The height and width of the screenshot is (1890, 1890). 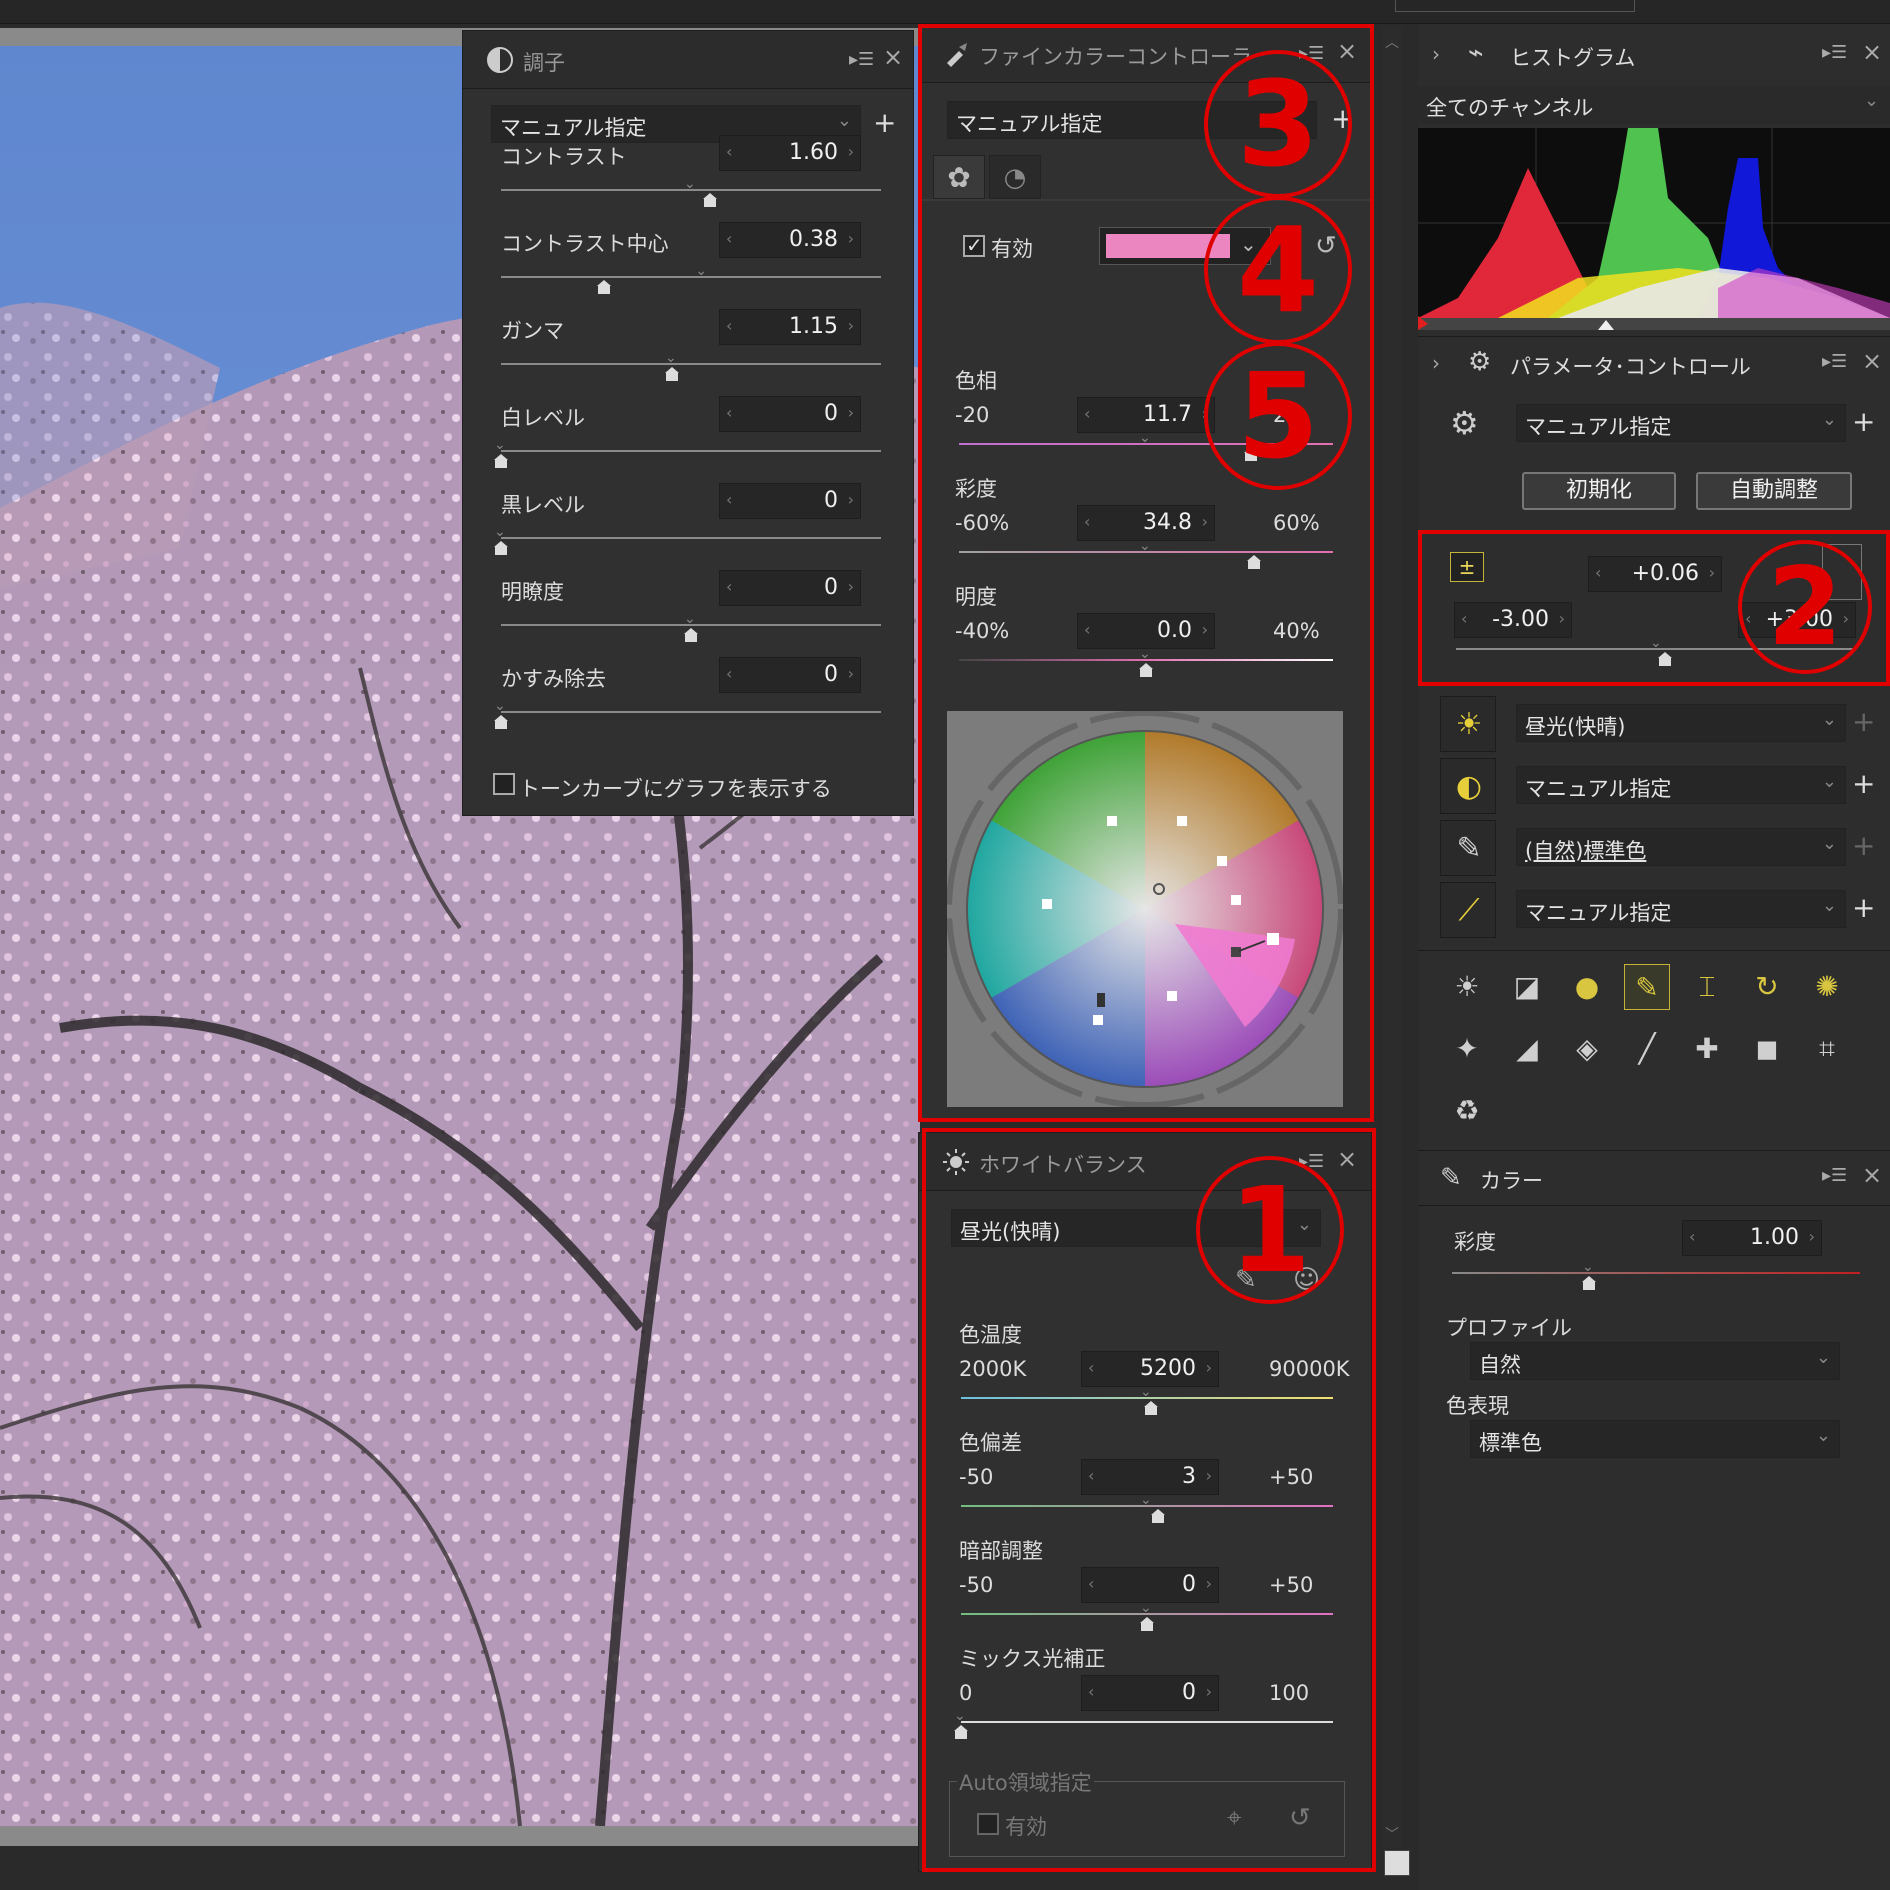 I want to click on color-saturation-track, so click(x=1656, y=1273).